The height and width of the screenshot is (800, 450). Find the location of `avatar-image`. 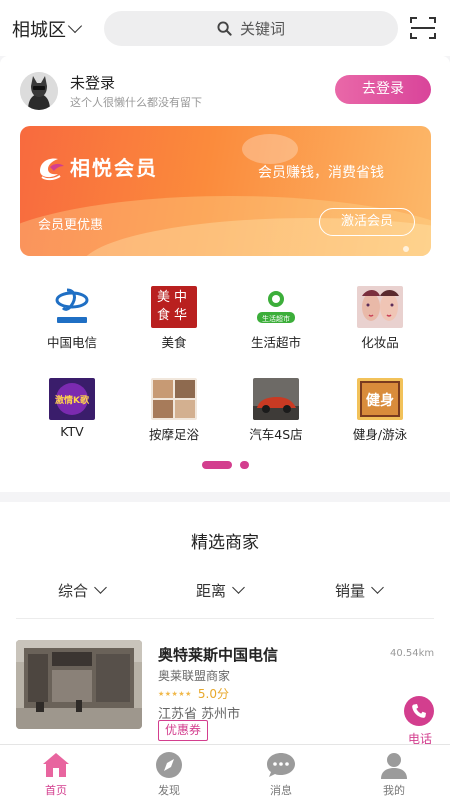

avatar-image is located at coordinates (39, 91).